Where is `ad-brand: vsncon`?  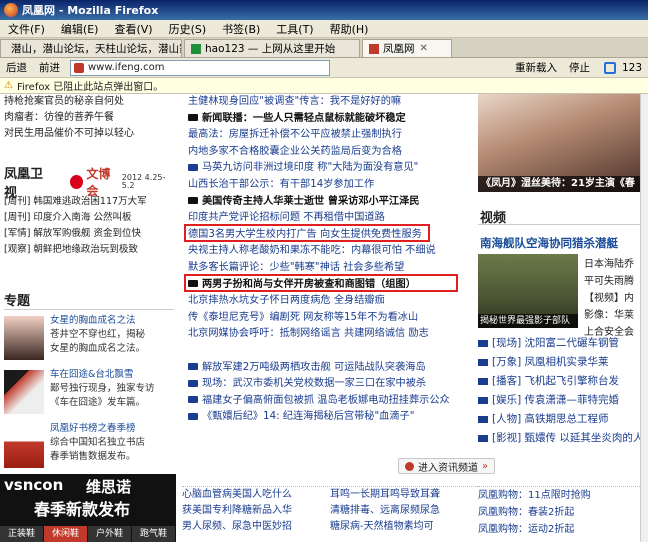
ad-brand: vsncon is located at coordinates (34, 485).